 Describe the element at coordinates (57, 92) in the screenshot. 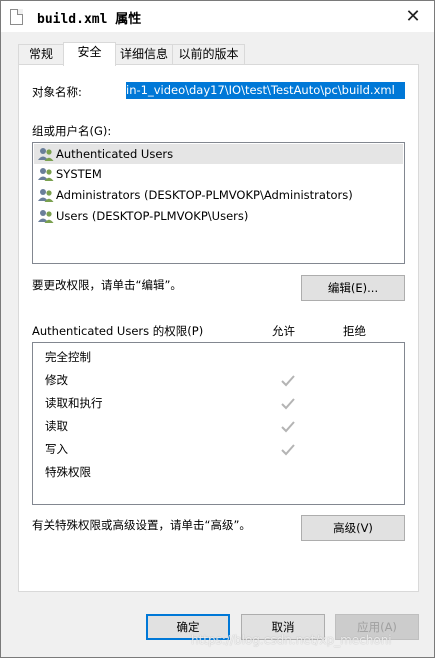

I see `object-name-label: 对象名称:` at that location.